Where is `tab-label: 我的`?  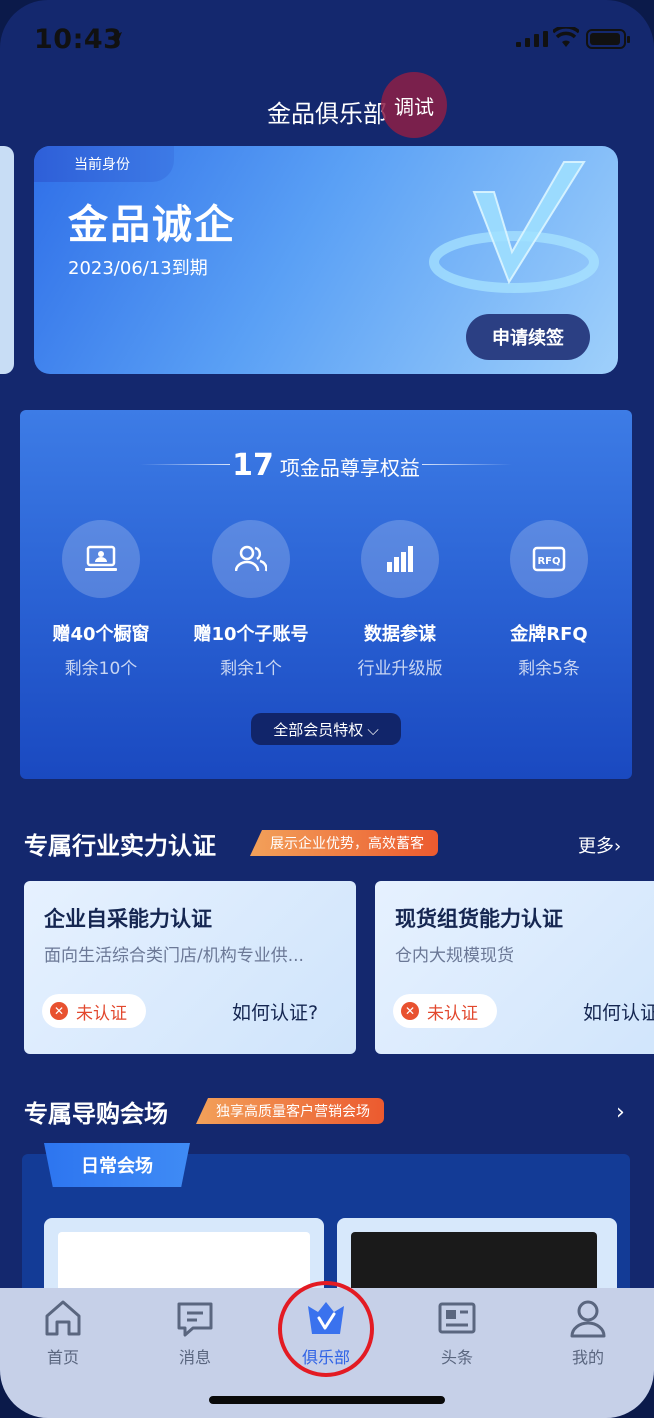
tab-label: 我的 is located at coordinates (587, 1357).